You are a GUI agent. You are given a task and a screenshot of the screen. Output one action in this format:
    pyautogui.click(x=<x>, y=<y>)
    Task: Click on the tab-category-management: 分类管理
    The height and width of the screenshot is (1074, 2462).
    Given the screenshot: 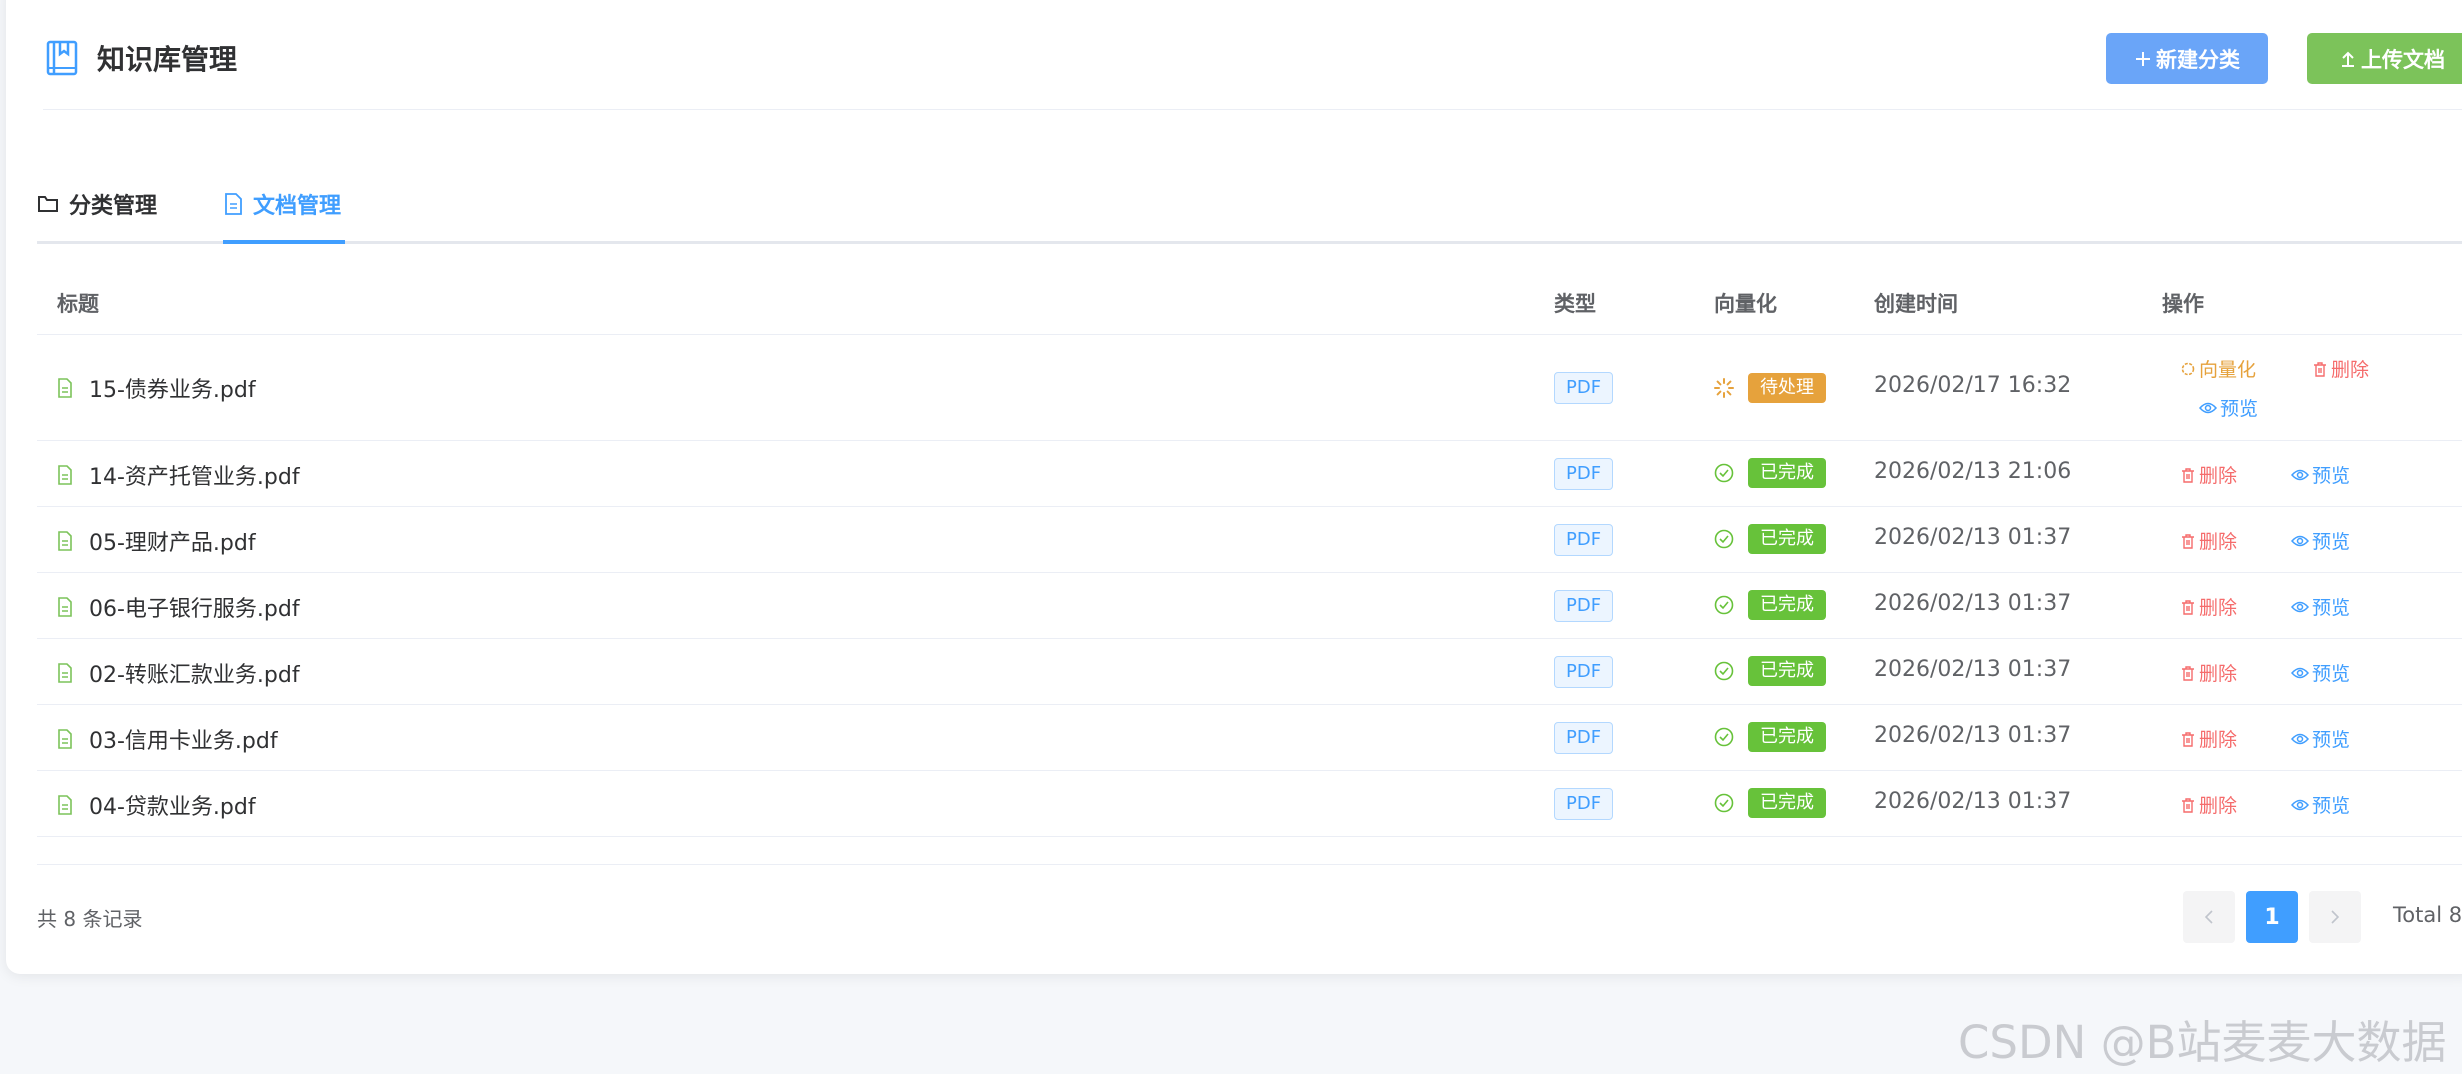 What is the action you would take?
    pyautogui.click(x=97, y=204)
    